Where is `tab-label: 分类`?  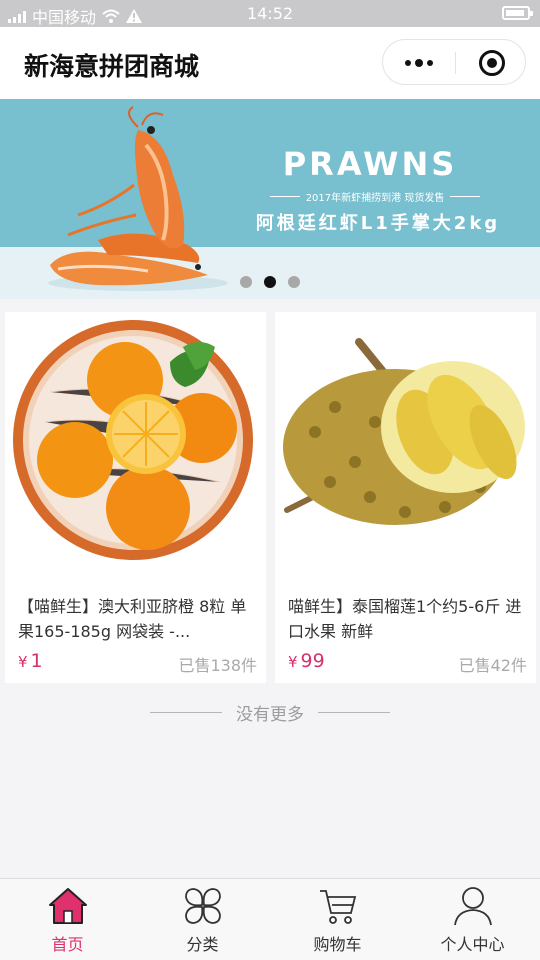
tab-label: 分类 is located at coordinates (202, 944).